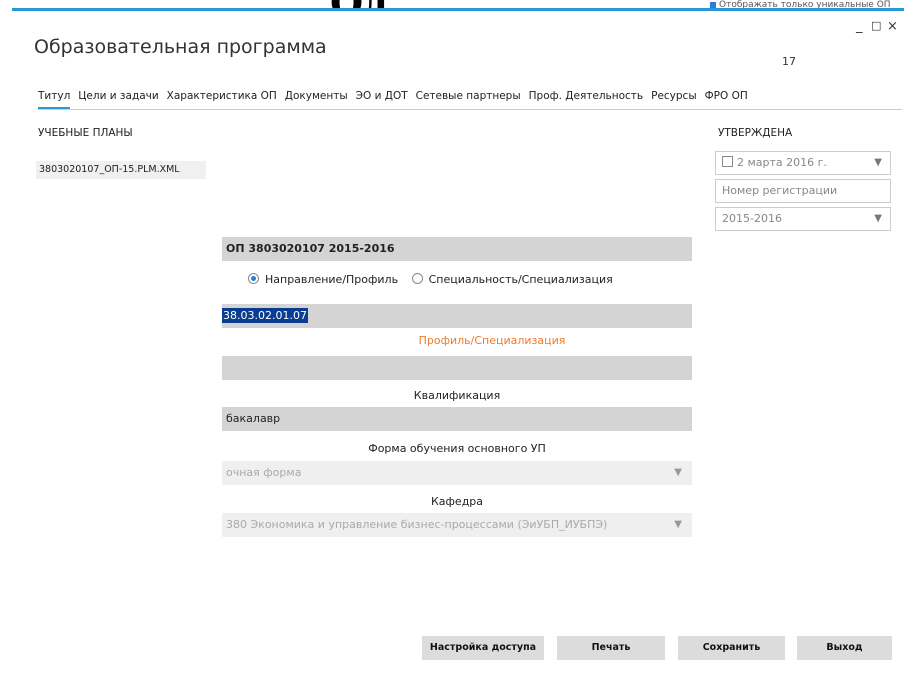 The image size is (904, 683). Describe the element at coordinates (483, 648) in the screenshot. I see `access-settings-button: Настройка доступа` at that location.